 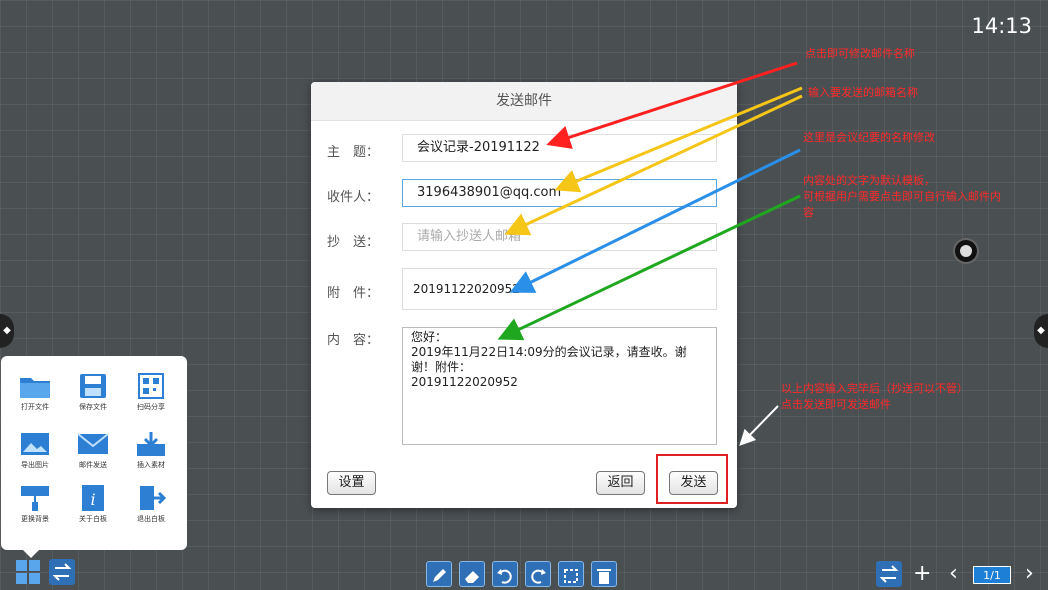 I want to click on menu-label: 保存文件, so click(x=93, y=407).